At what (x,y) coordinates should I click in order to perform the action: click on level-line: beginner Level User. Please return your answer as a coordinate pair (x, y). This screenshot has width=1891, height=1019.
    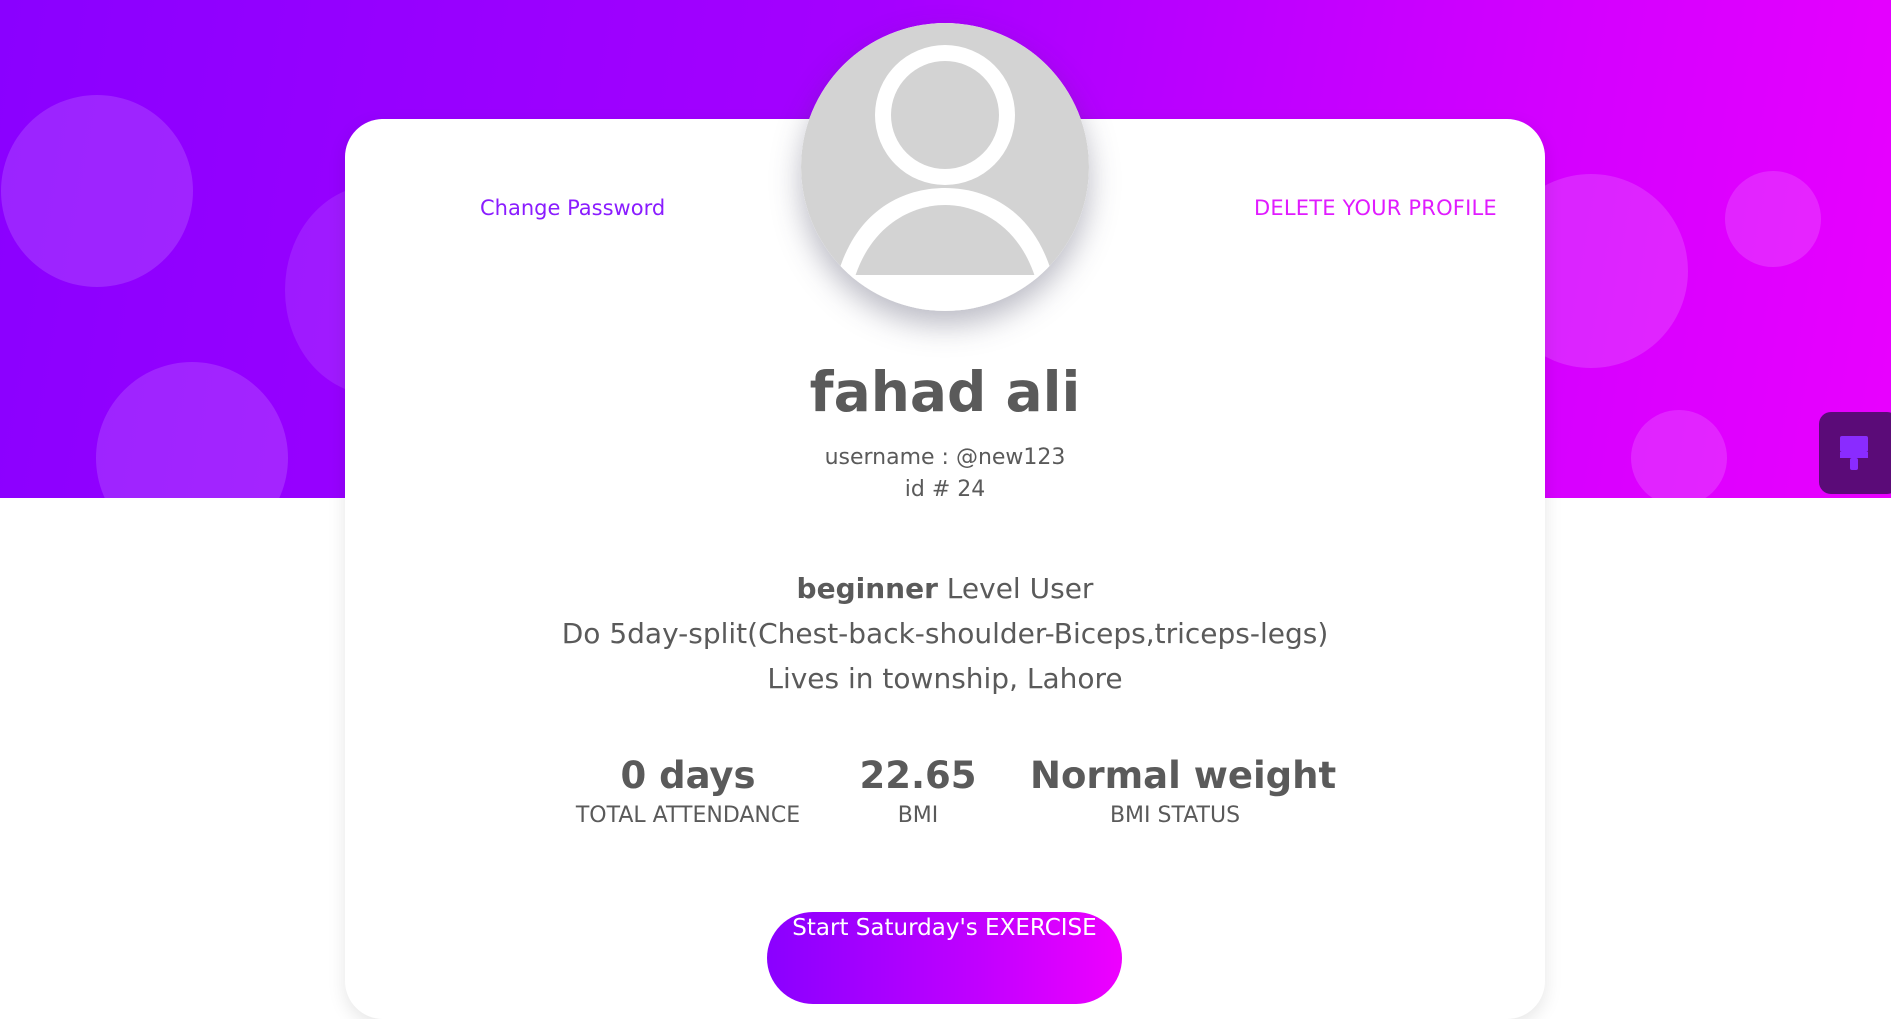
    Looking at the image, I should click on (945, 588).